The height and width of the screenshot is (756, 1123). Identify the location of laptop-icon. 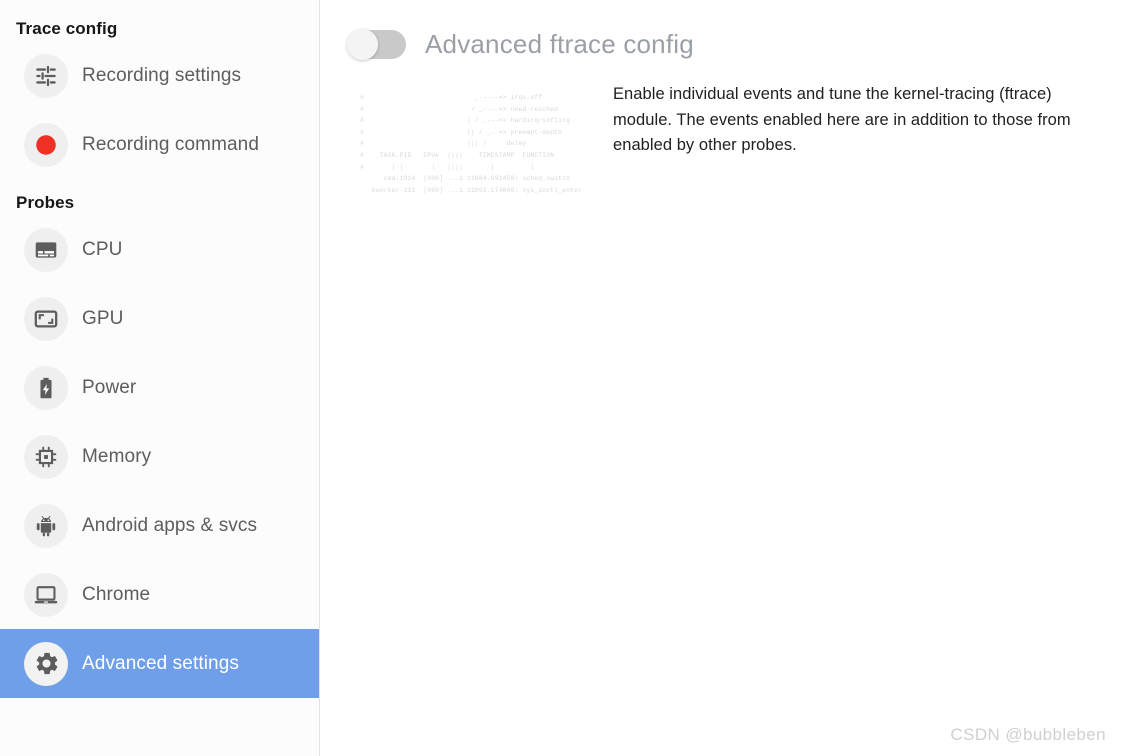
(46, 594).